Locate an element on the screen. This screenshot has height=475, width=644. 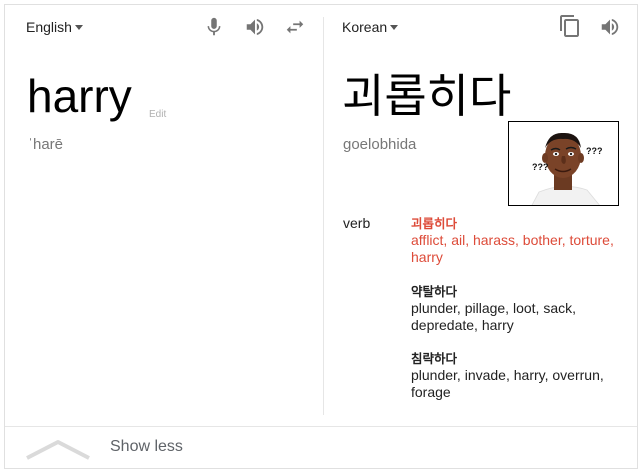
confused-face-illustration is located at coordinates (565, 168).